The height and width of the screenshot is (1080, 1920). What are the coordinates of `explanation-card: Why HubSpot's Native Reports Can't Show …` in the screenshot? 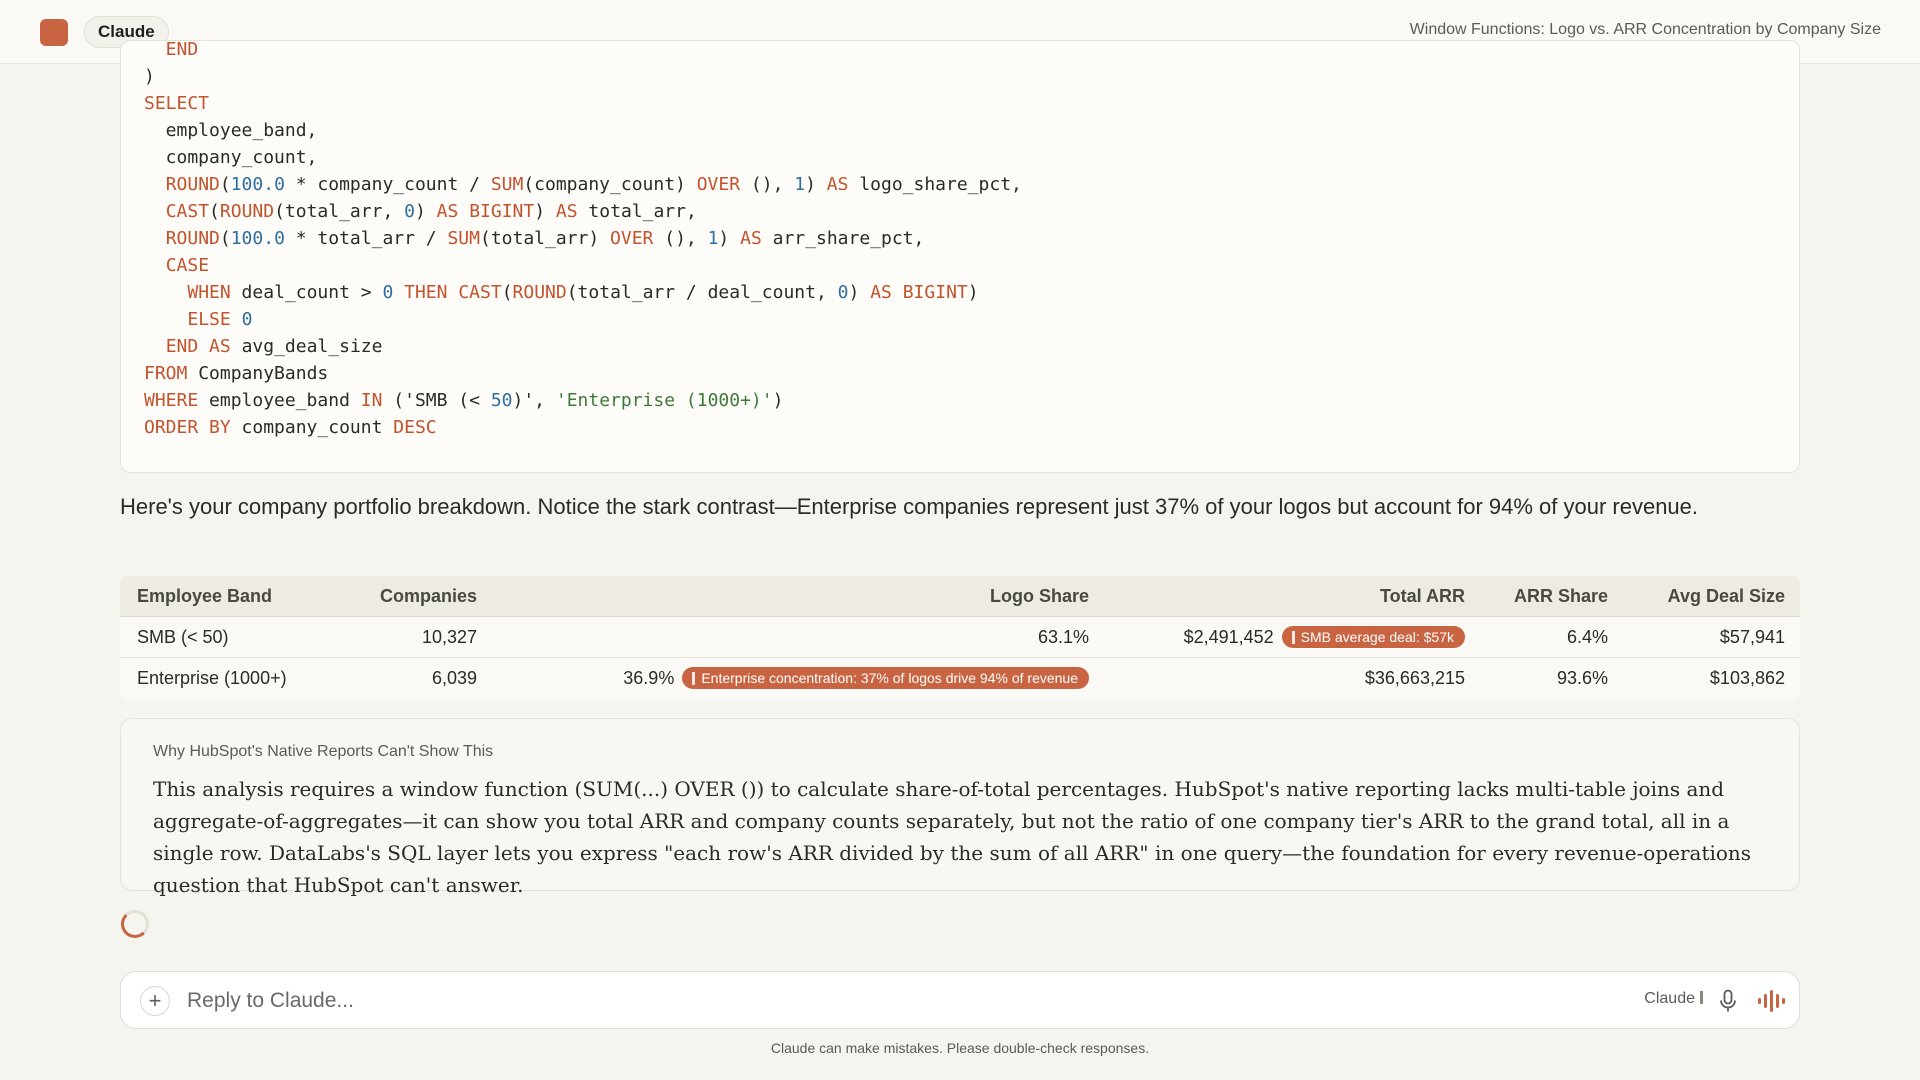 It's located at (960, 807).